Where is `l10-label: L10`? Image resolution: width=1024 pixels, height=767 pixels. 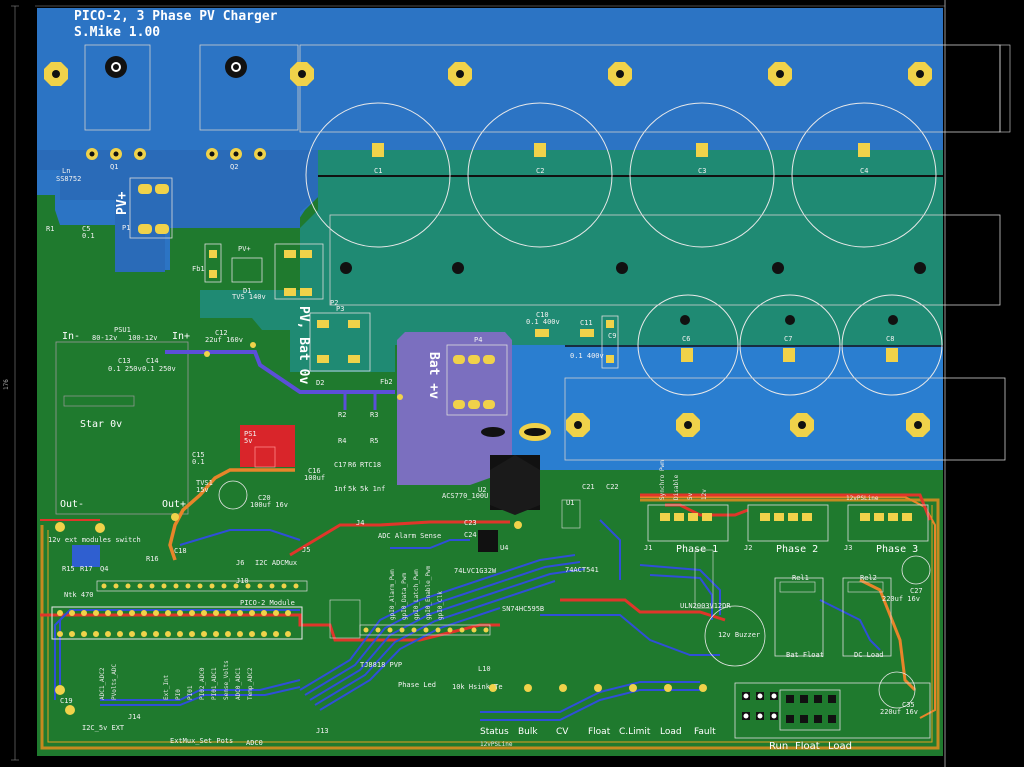 l10-label: L10 is located at coordinates (484, 669).